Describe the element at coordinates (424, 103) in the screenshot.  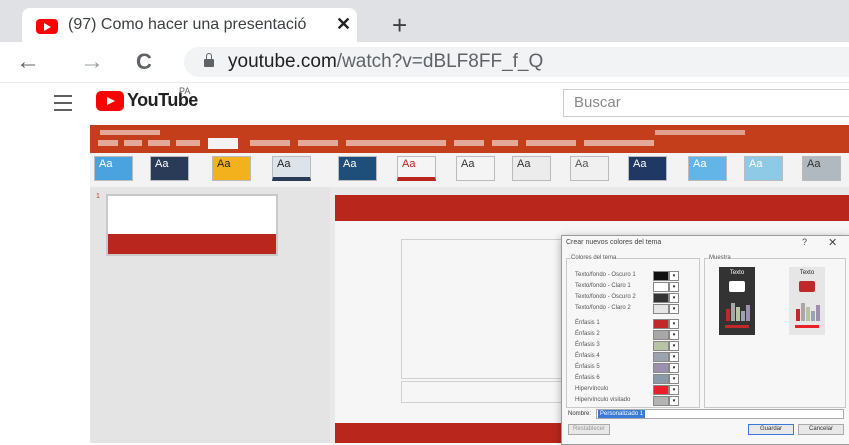
I see `youtube-header: YouTube PA Buscar` at that location.